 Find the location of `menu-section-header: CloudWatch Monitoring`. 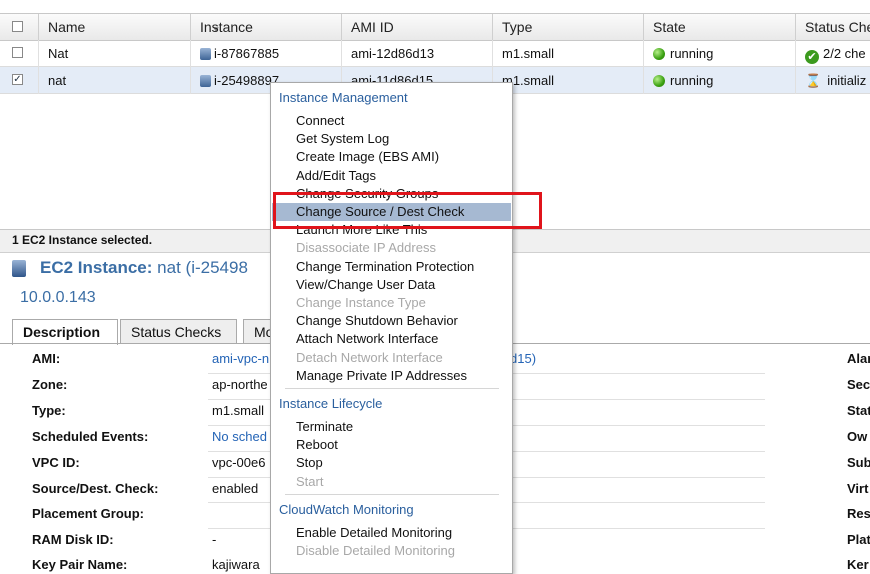

menu-section-header: CloudWatch Monitoring is located at coordinates (346, 509).